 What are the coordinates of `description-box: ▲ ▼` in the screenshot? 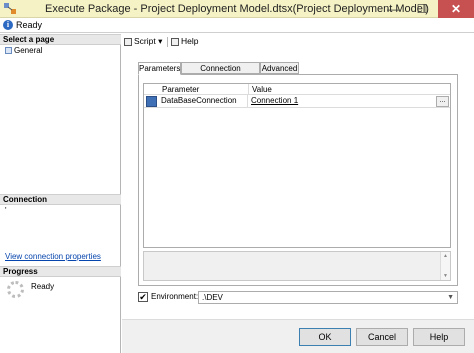 It's located at (297, 266).